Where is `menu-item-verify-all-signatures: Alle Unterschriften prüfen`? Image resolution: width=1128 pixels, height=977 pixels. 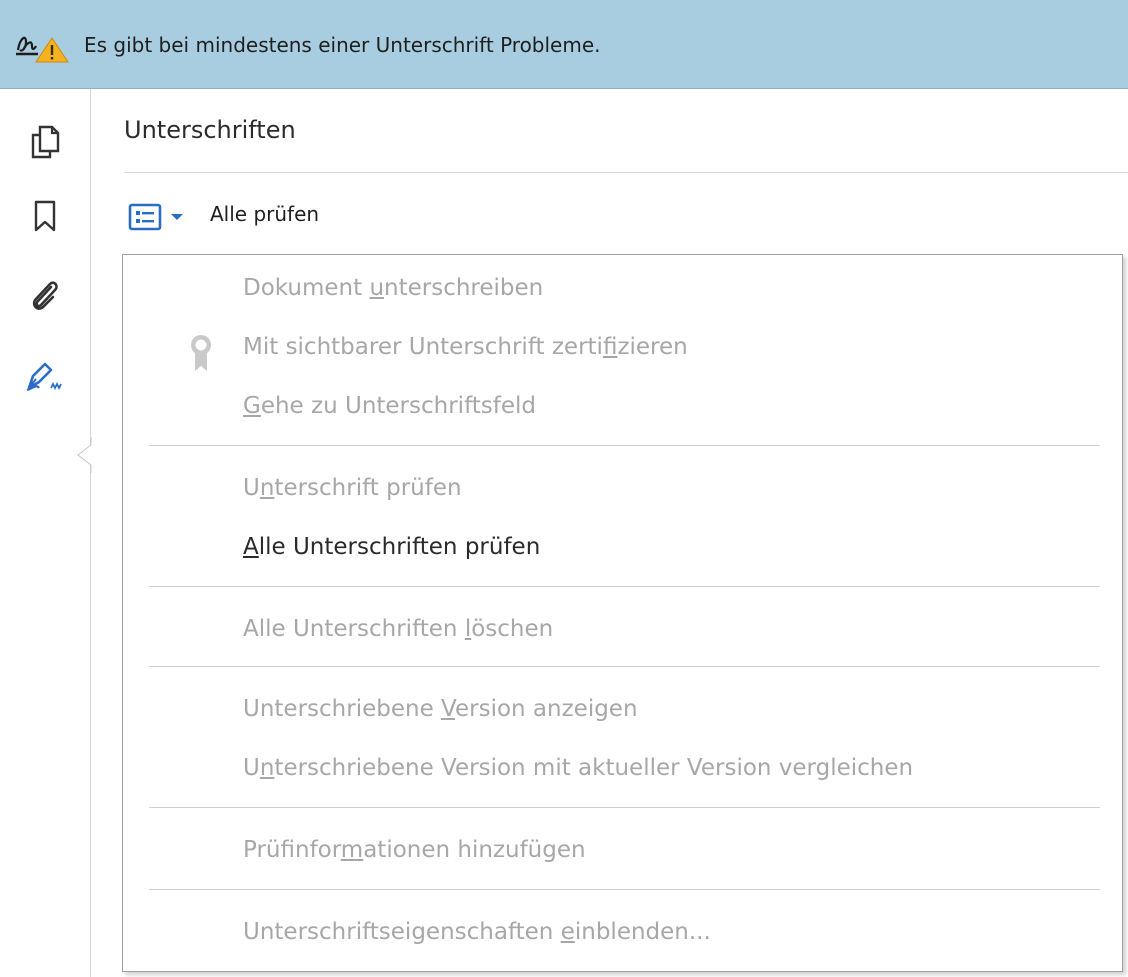
menu-item-verify-all-signatures: Alle Unterschriften prüfen is located at coordinates (391, 547).